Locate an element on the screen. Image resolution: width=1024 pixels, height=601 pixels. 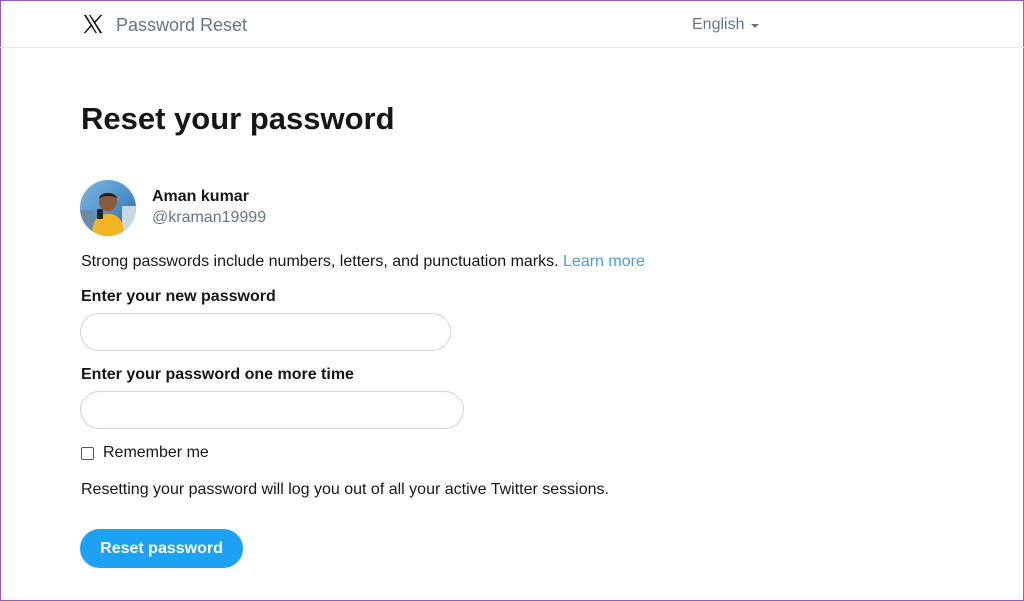
avatar is located at coordinates (108, 208).